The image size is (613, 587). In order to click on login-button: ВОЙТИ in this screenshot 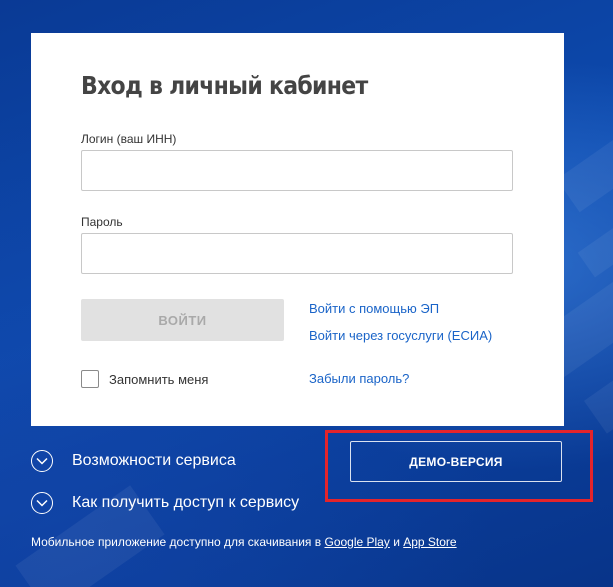, I will do `click(182, 320)`.